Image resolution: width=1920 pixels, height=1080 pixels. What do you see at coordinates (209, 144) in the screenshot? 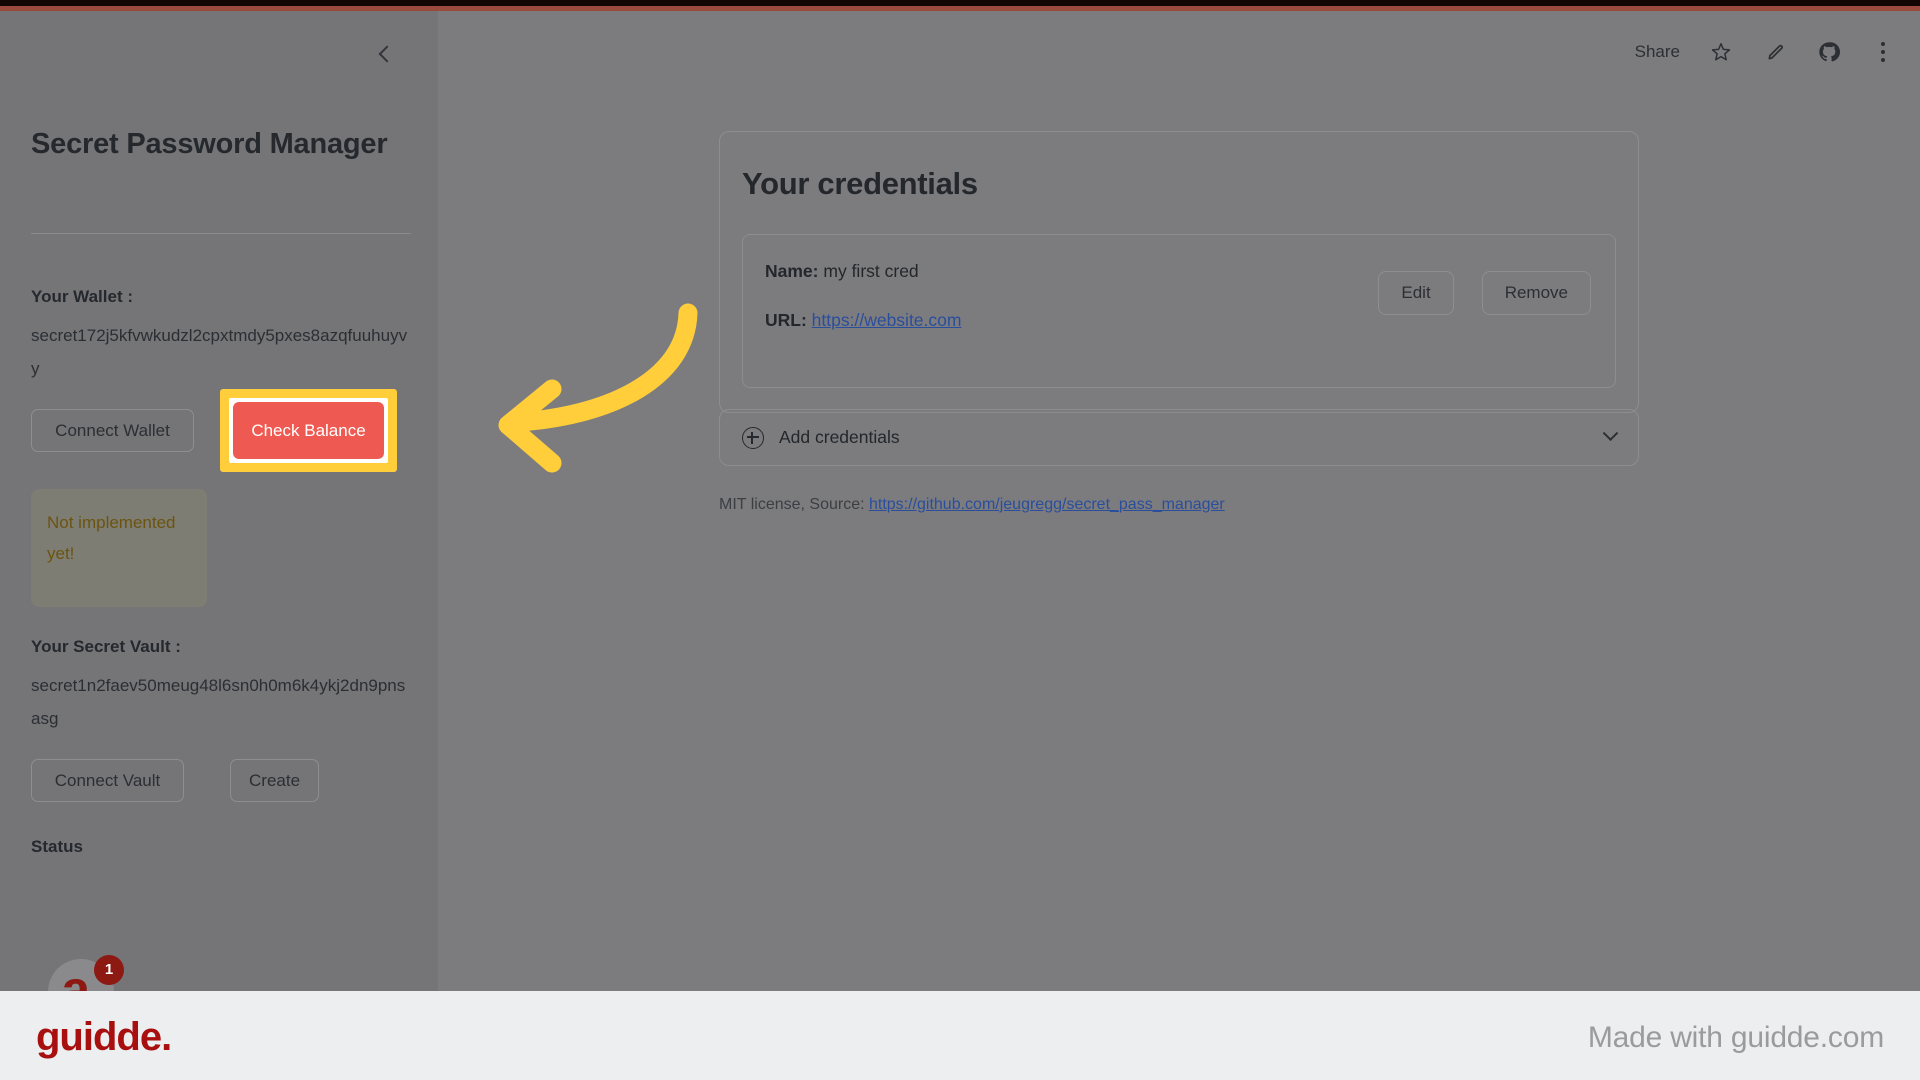
I see `page-title: Secret Password Manager` at bounding box center [209, 144].